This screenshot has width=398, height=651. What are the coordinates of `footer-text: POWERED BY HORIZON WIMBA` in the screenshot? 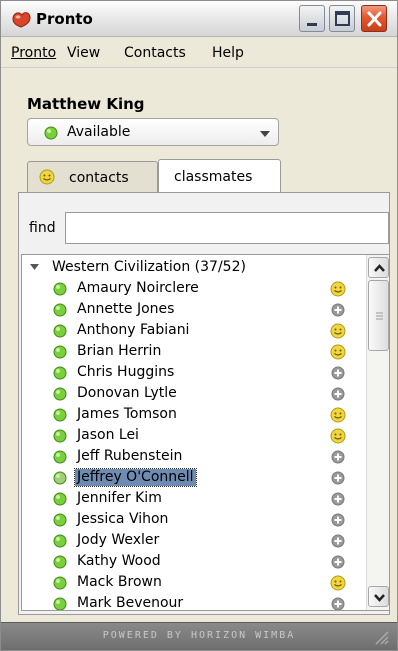 It's located at (199, 635).